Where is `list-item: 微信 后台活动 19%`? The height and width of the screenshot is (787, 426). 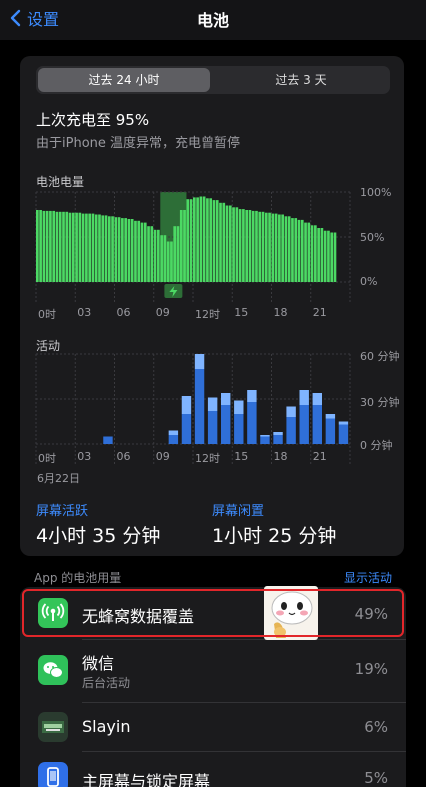
list-item: 微信 后台活动 19% is located at coordinates (213, 671).